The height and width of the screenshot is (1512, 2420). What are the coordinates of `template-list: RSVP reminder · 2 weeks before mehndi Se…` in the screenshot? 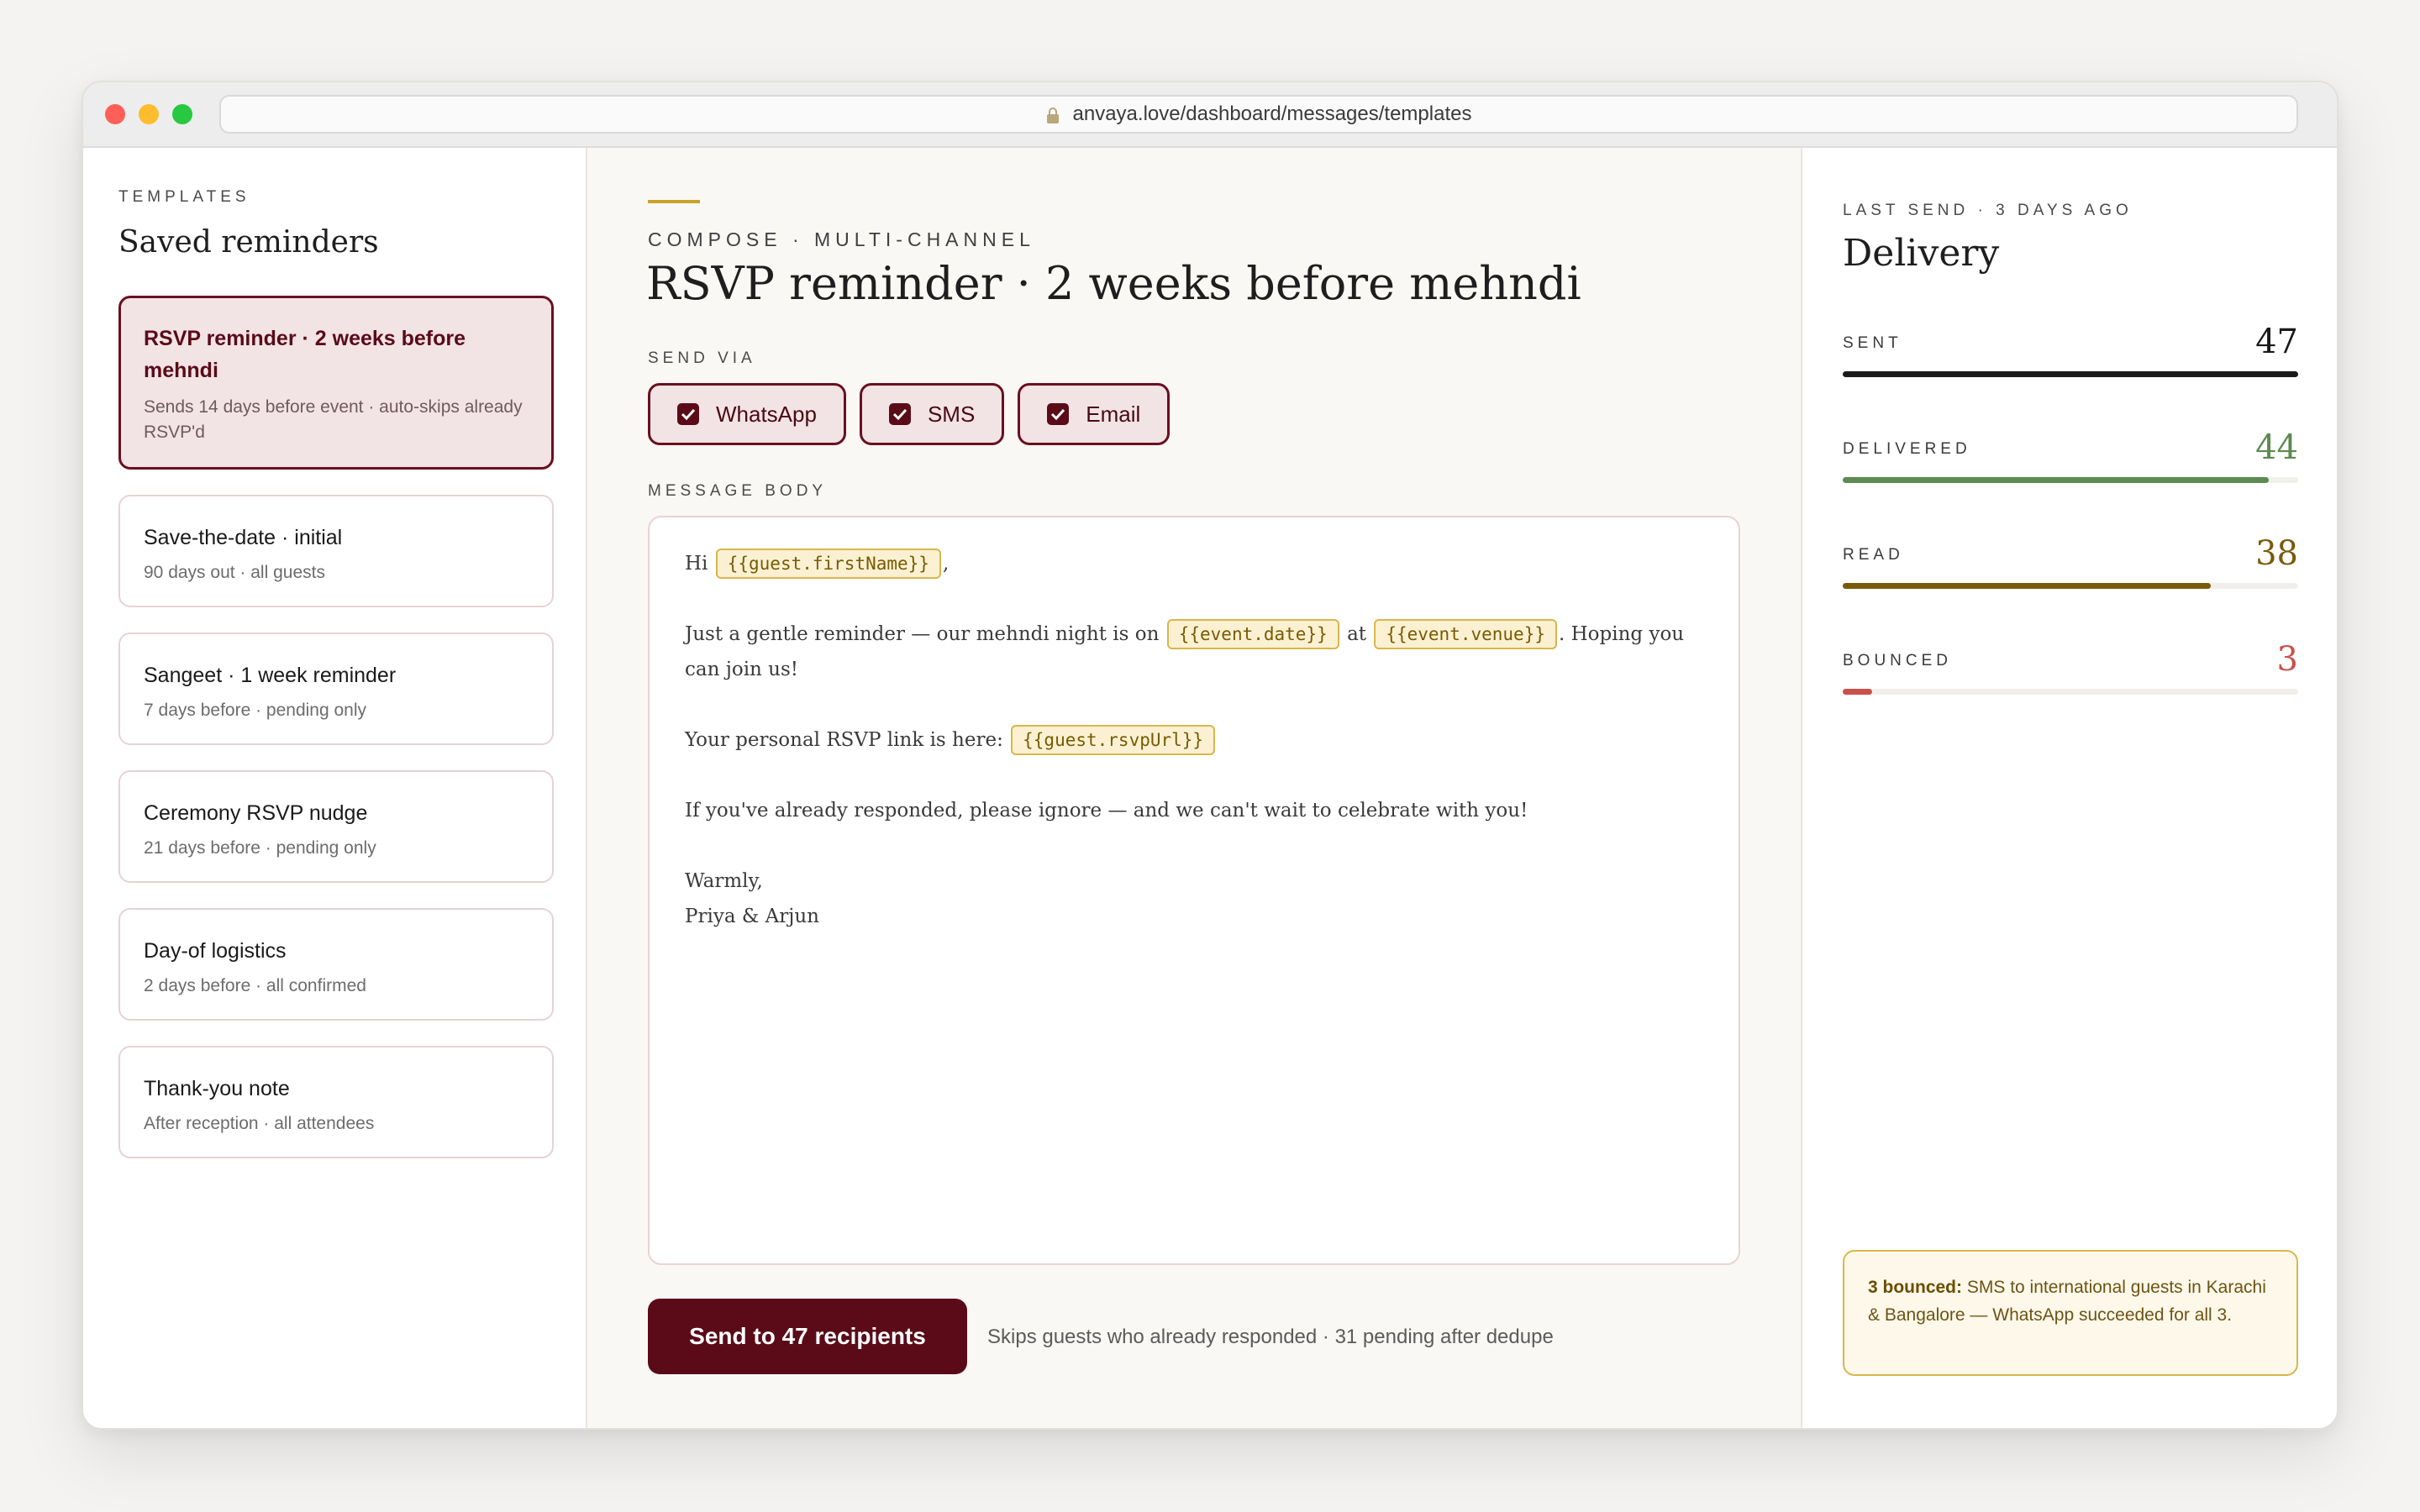 It's located at (336, 740).